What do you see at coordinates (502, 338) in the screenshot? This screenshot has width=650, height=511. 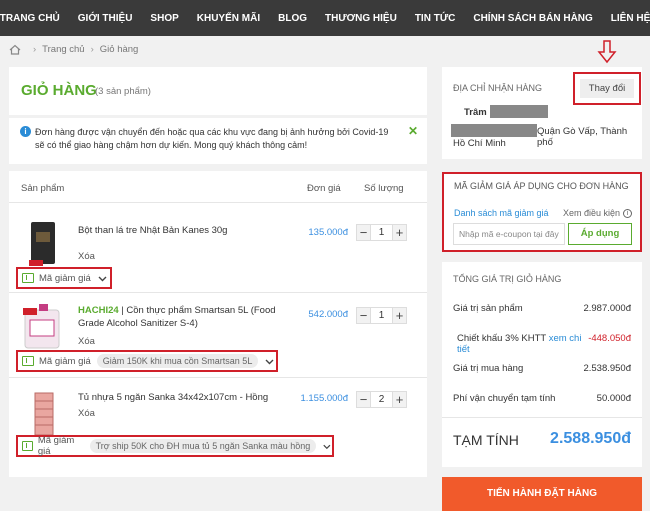 I see `discount-label: Chiết khấu 3% KHTT` at bounding box center [502, 338].